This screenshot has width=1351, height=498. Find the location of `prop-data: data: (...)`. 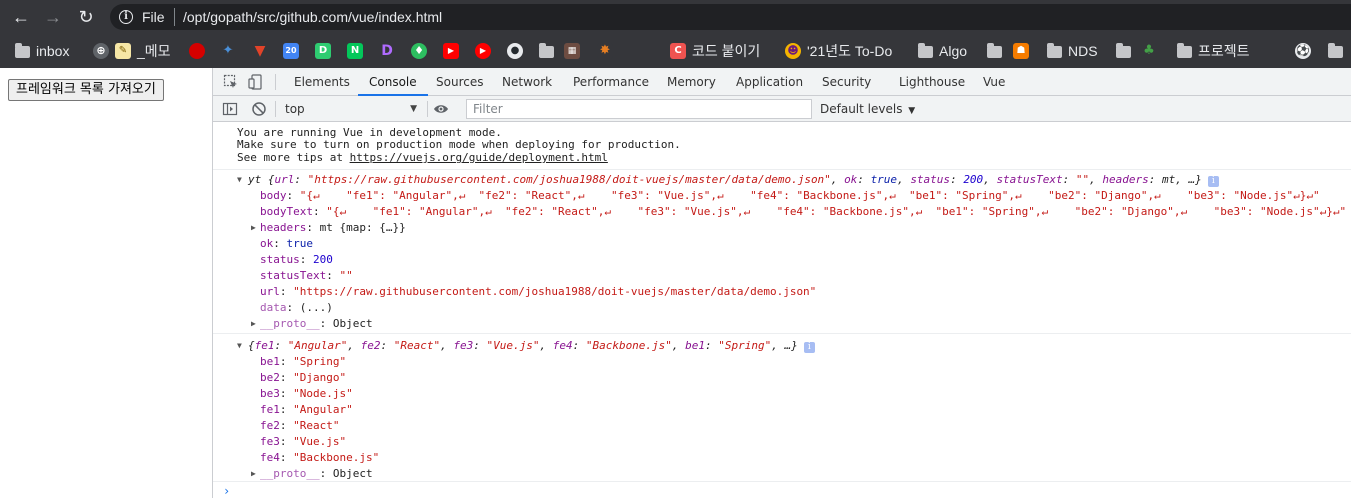

prop-data: data: (...) is located at coordinates (296, 308).